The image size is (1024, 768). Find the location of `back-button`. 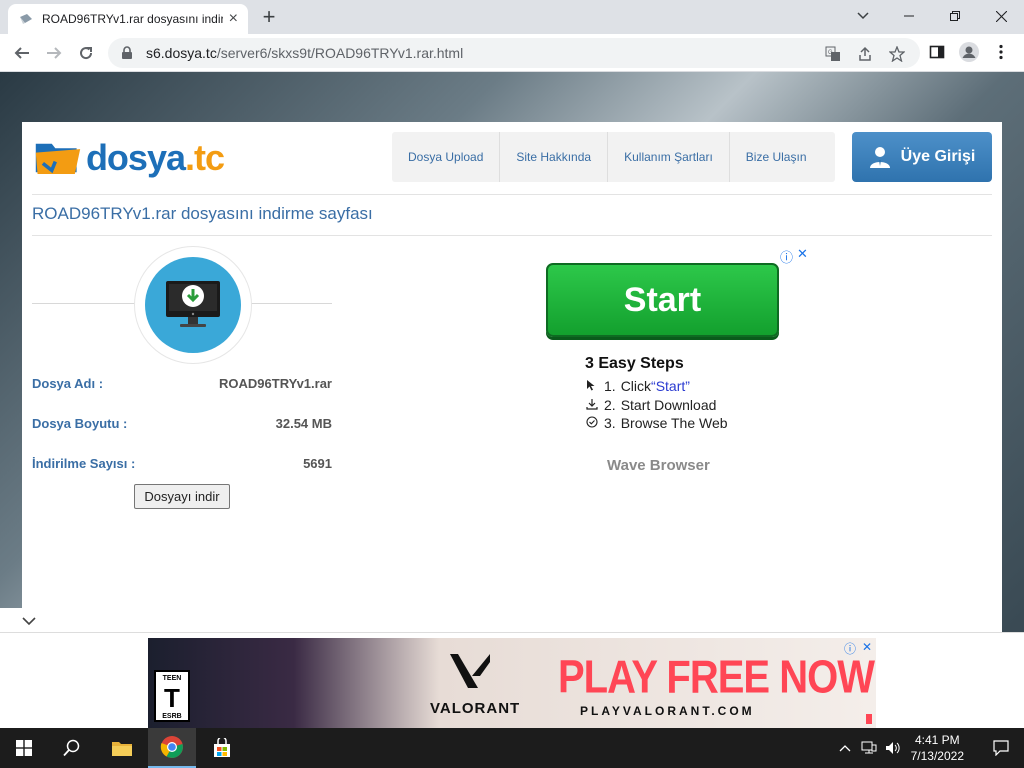

back-button is located at coordinates (22, 53).